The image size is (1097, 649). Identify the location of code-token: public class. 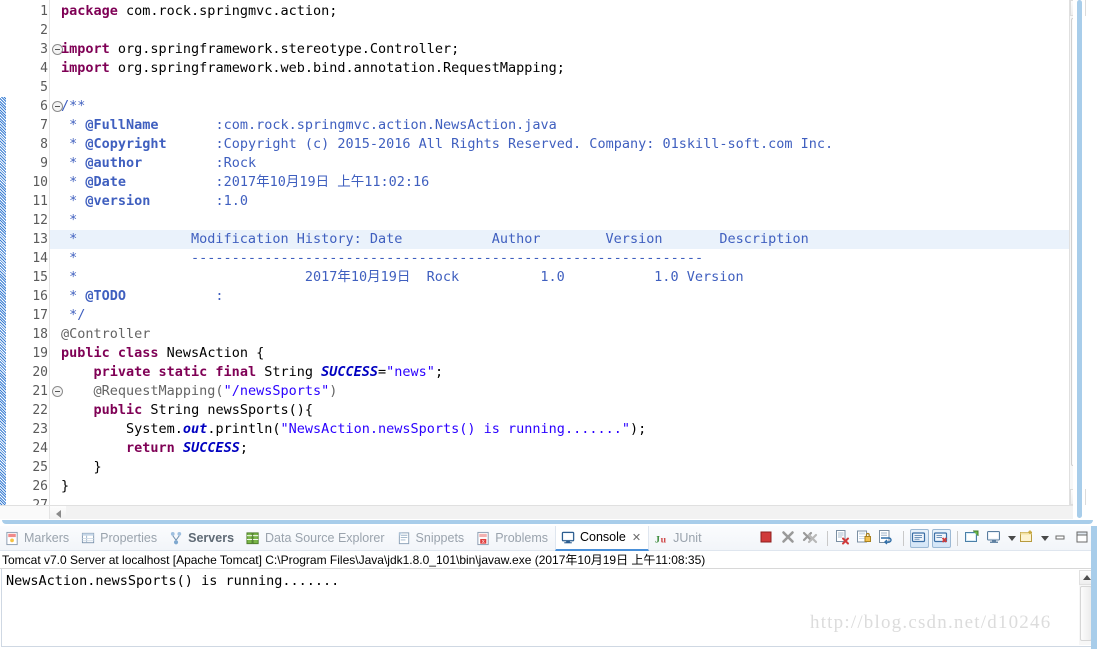
(110, 353).